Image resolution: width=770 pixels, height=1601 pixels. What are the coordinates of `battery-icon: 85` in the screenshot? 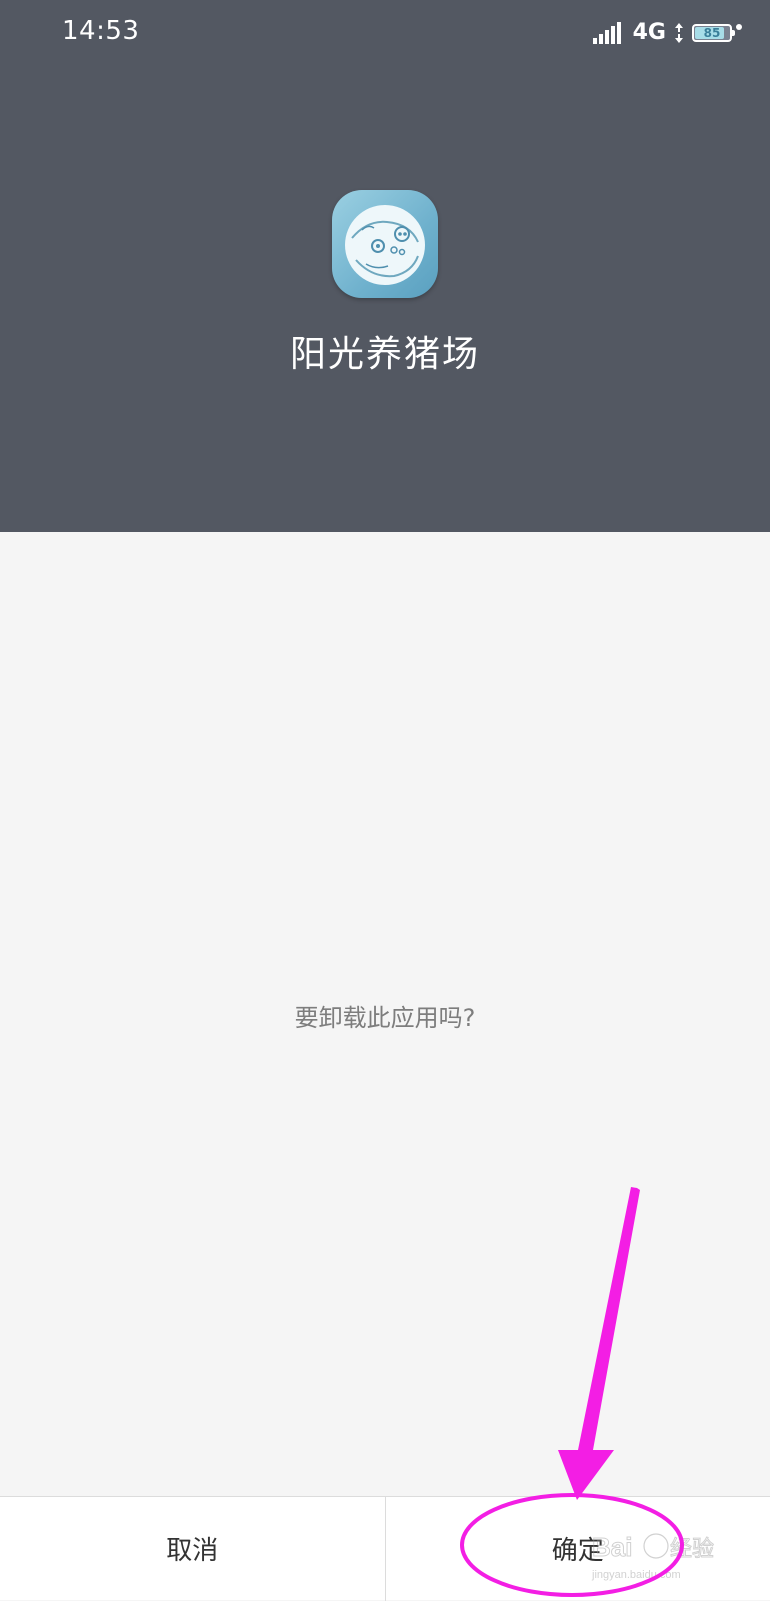 It's located at (712, 33).